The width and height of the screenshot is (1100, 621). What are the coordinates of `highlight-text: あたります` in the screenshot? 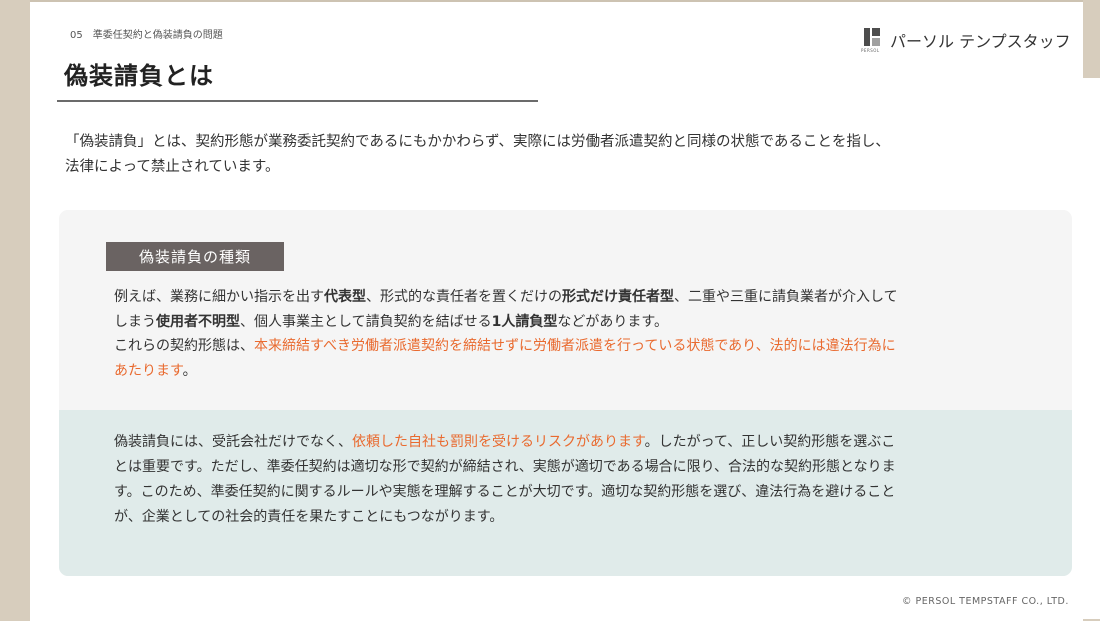 It's located at (148, 370).